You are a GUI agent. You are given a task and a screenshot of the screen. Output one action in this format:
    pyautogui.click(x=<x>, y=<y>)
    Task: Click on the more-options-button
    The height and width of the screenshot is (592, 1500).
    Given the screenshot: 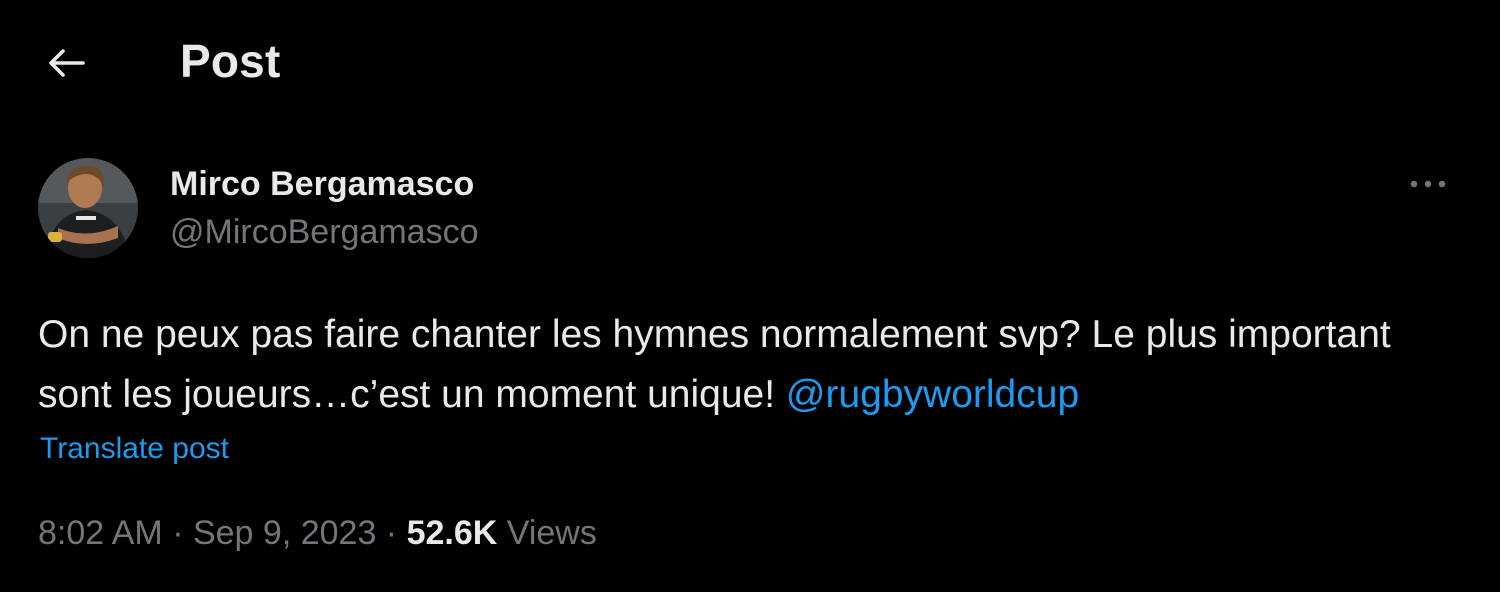 What is the action you would take?
    pyautogui.click(x=1428, y=184)
    